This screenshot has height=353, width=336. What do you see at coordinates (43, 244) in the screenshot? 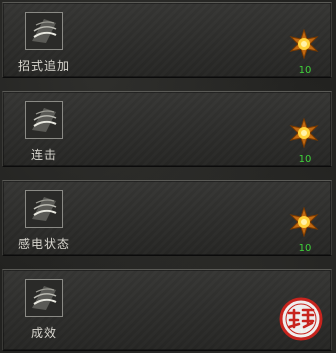
I see `skill-name: 感电状态` at bounding box center [43, 244].